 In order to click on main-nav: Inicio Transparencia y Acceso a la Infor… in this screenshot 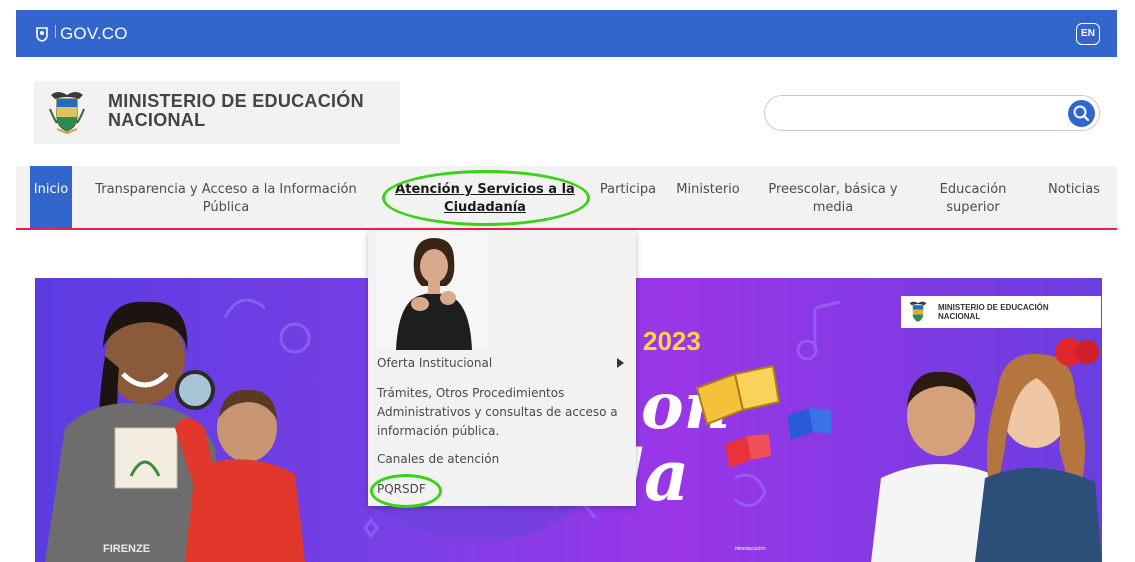, I will do `click(566, 198)`.